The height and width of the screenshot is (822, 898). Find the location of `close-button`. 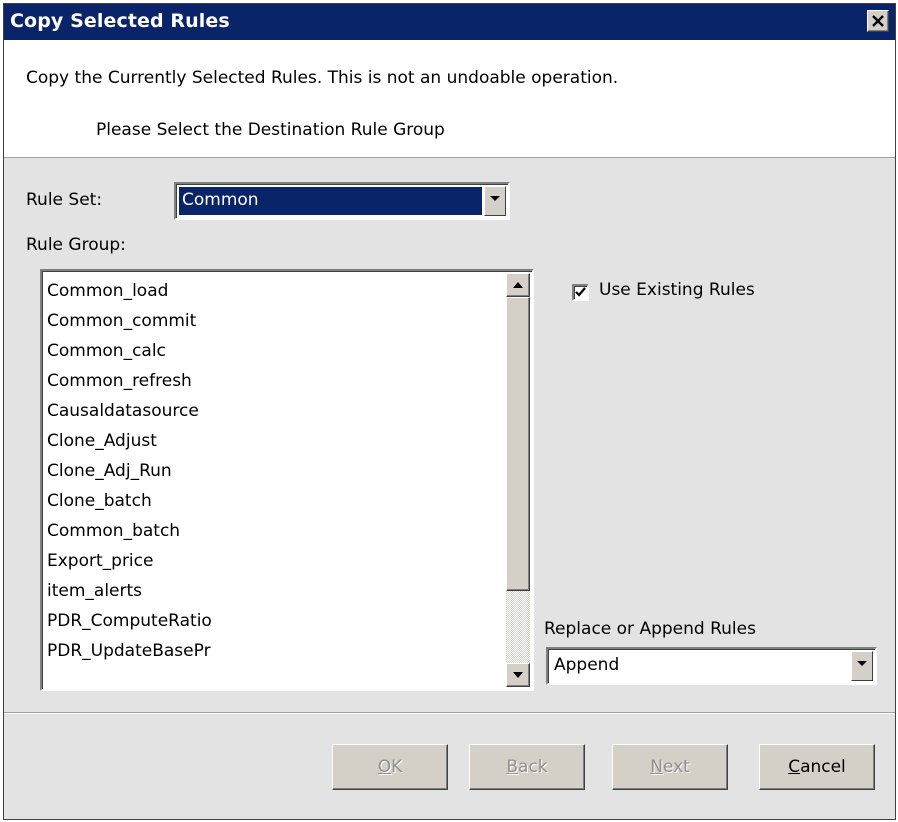

close-button is located at coordinates (878, 21).